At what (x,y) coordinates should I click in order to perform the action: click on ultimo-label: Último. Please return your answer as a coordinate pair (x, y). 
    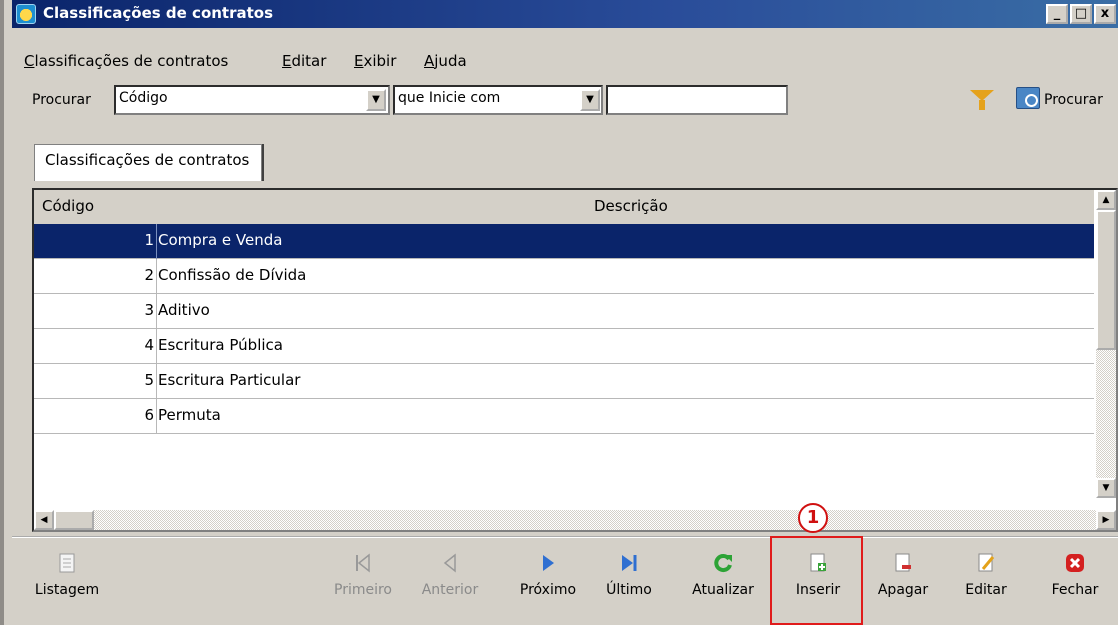
    Looking at the image, I should click on (629, 590).